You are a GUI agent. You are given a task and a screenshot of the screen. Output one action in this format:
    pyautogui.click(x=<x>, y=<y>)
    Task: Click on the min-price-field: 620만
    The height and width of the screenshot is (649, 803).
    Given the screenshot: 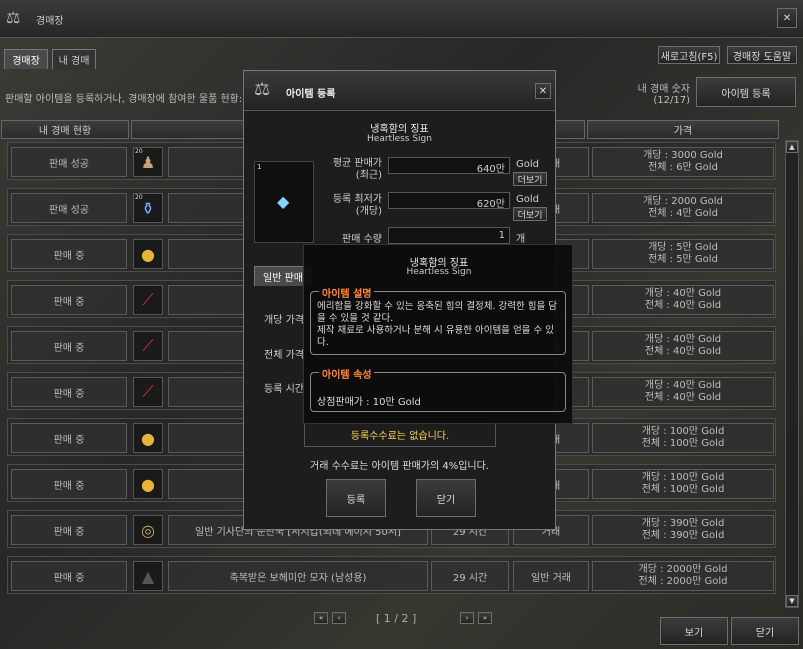 What is the action you would take?
    pyautogui.click(x=449, y=201)
    